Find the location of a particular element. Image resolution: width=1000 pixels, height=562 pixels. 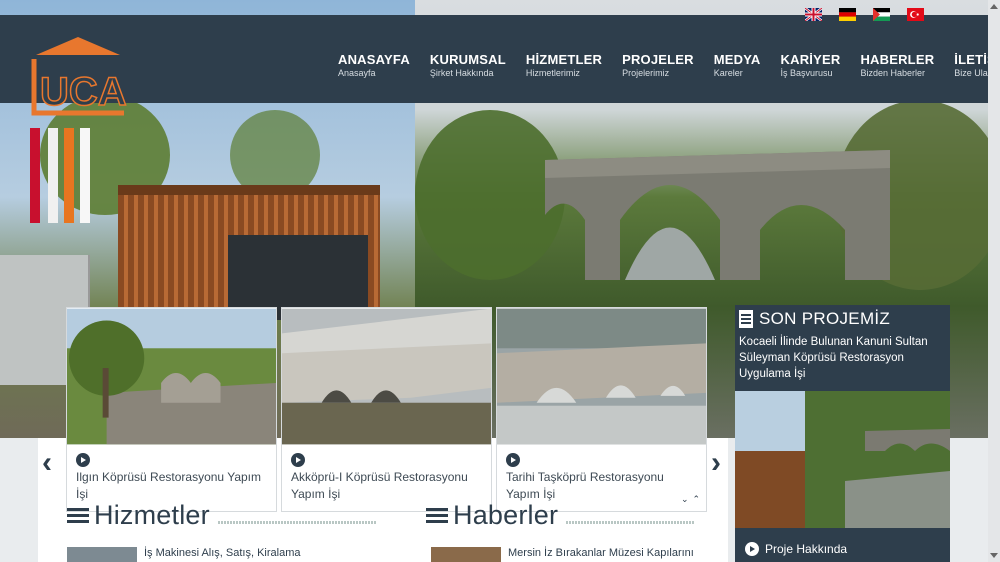

slider-next-icon: › is located at coordinates (716, 463).